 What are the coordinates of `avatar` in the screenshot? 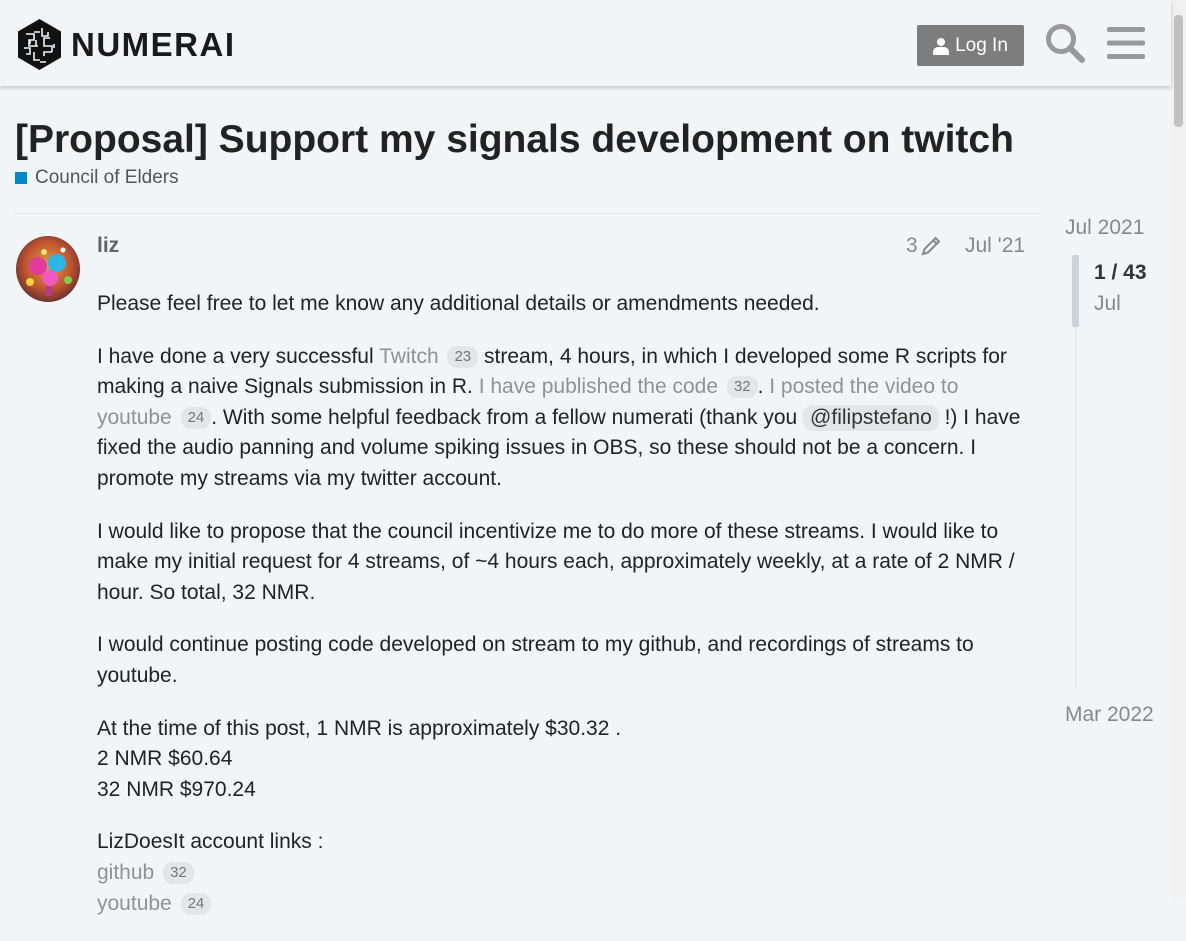 It's located at (48, 269).